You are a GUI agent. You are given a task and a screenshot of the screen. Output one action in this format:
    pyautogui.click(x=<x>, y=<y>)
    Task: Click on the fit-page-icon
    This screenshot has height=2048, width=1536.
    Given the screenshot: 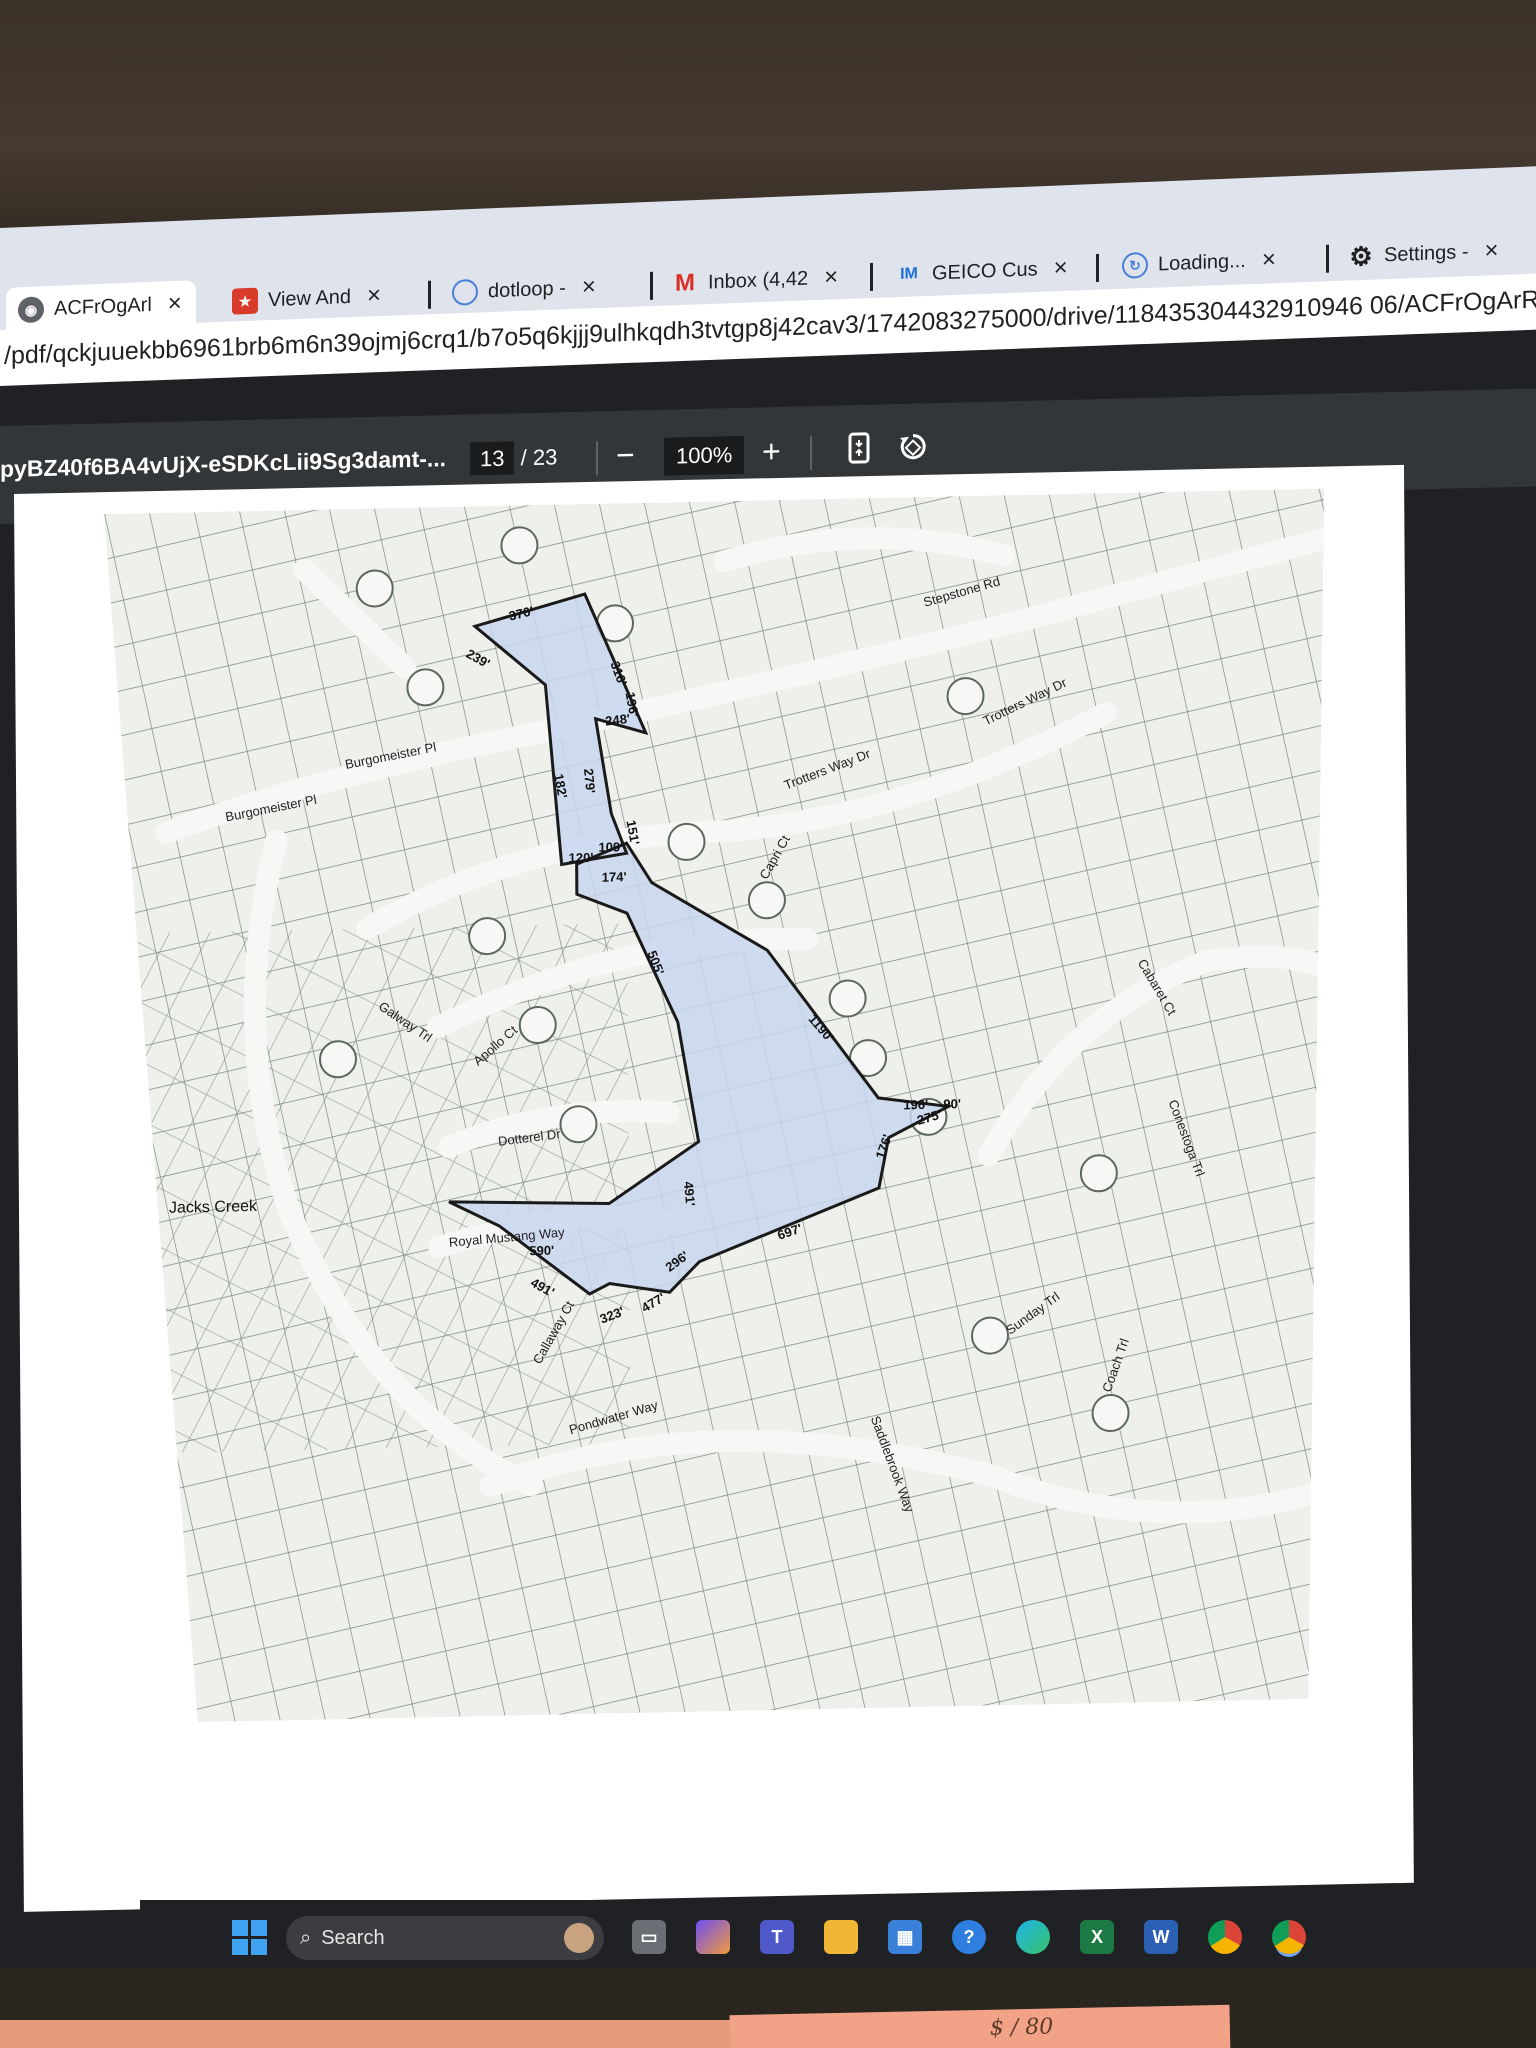 What is the action you would take?
    pyautogui.click(x=859, y=448)
    